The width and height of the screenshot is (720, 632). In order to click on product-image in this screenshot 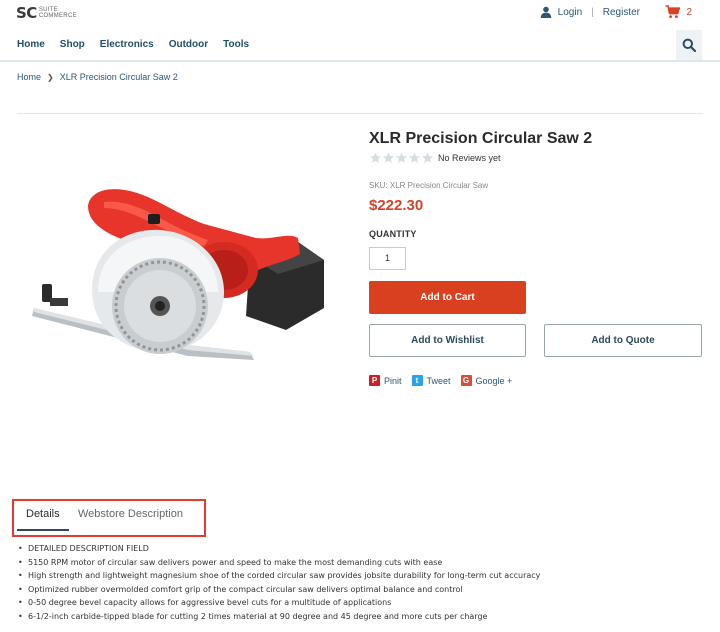, I will do `click(178, 274)`.